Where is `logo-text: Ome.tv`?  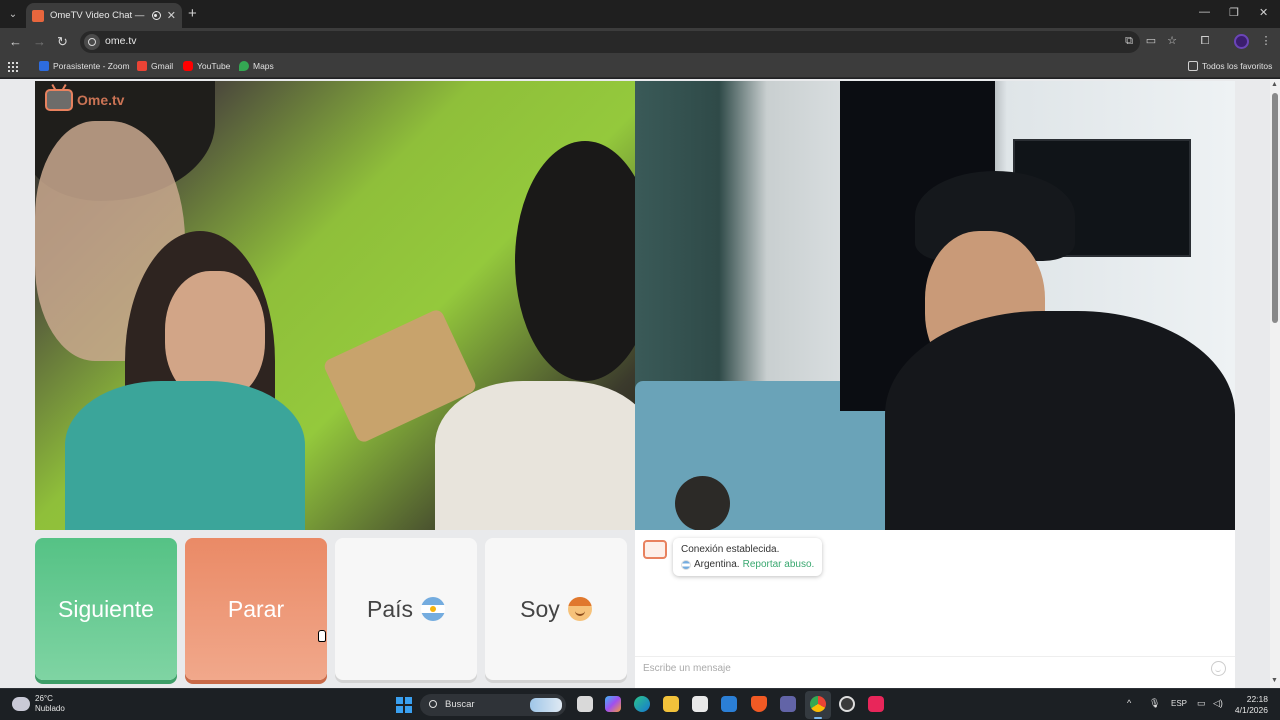 logo-text: Ome.tv is located at coordinates (101, 100).